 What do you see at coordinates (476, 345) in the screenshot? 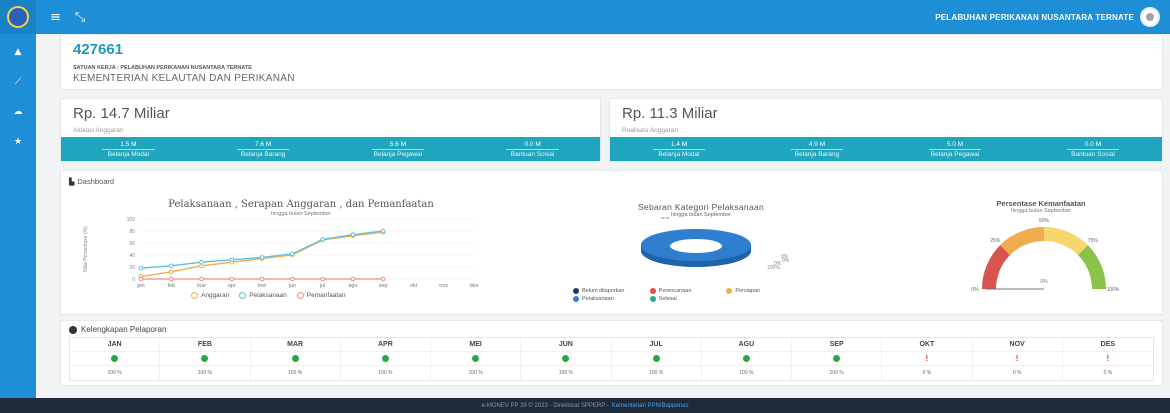
I see `month-label: MEI` at bounding box center [476, 345].